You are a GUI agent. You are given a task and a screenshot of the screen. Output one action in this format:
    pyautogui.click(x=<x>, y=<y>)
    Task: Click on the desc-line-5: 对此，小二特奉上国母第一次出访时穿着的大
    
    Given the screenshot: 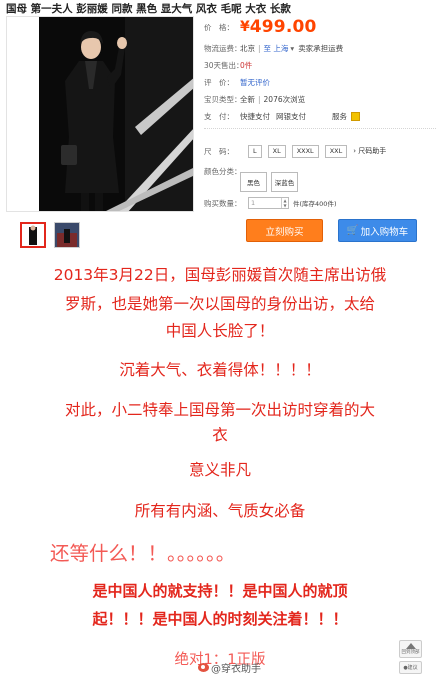 What is the action you would take?
    pyautogui.click(x=219, y=410)
    